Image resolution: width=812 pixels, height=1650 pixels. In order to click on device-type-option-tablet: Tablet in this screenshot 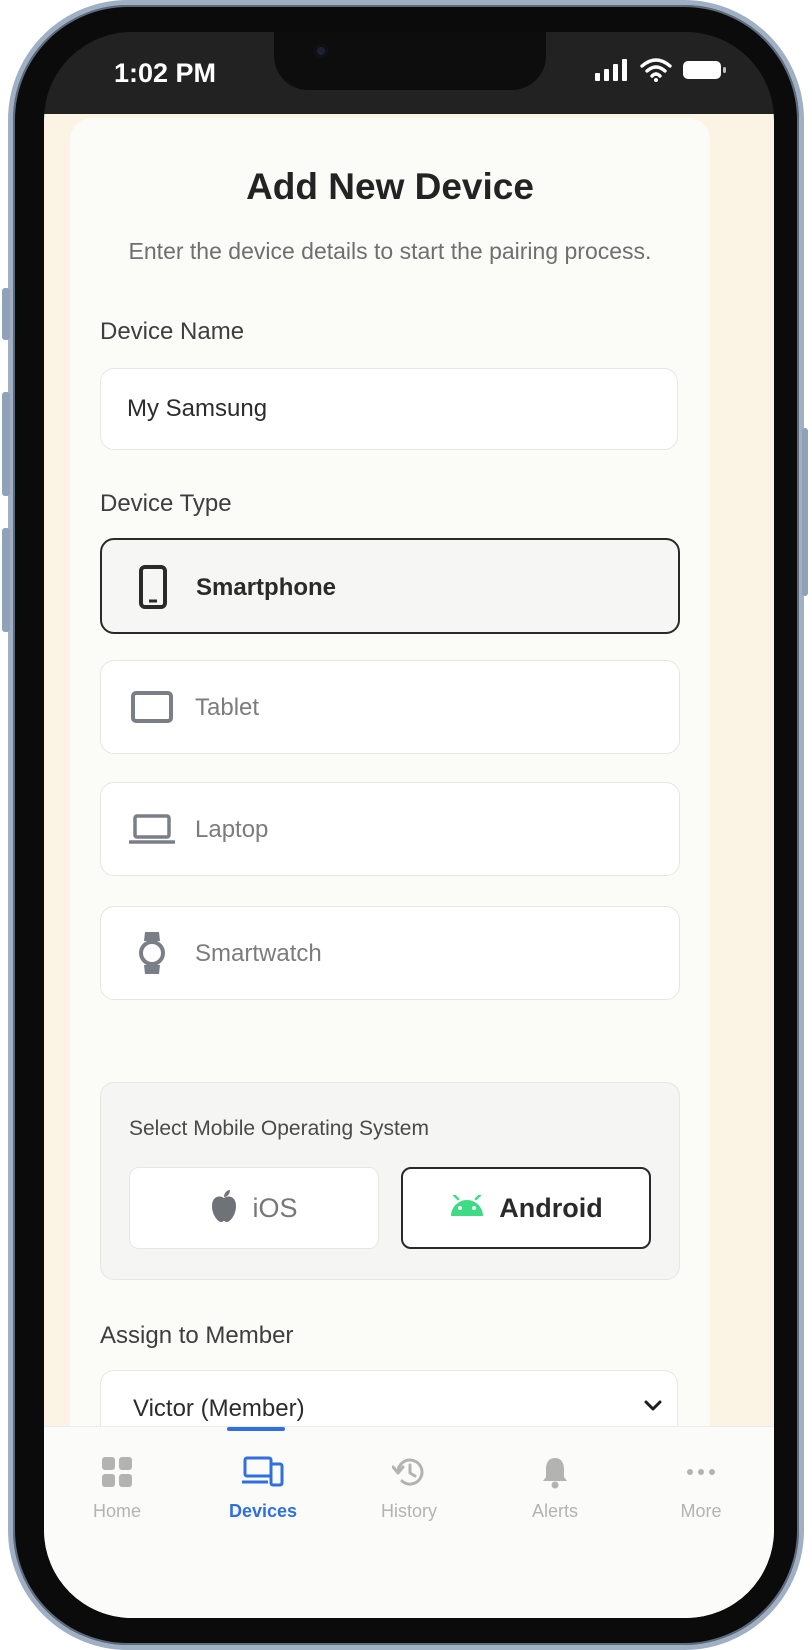, I will do `click(390, 707)`.